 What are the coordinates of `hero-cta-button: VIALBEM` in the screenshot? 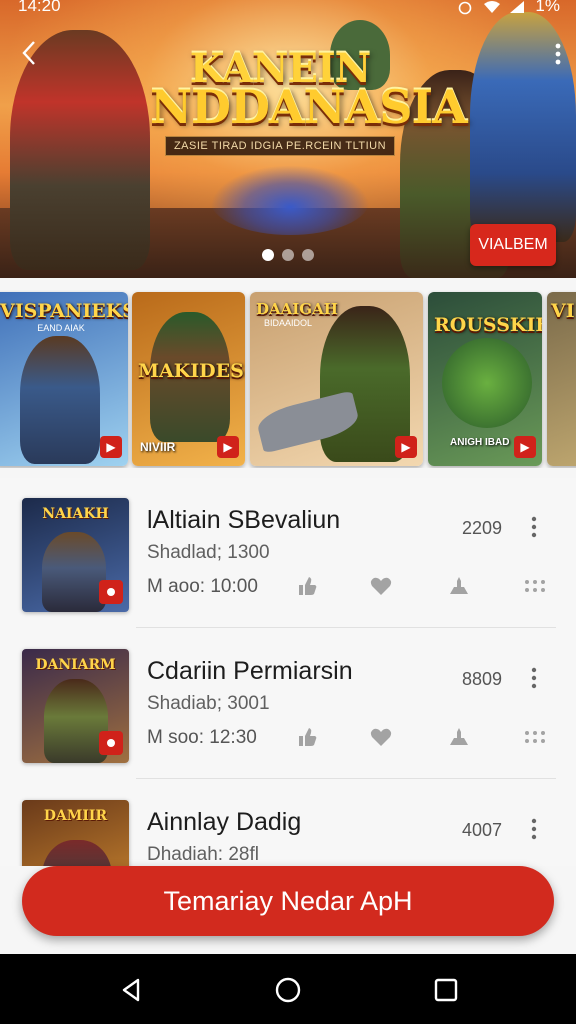 It's located at (513, 245).